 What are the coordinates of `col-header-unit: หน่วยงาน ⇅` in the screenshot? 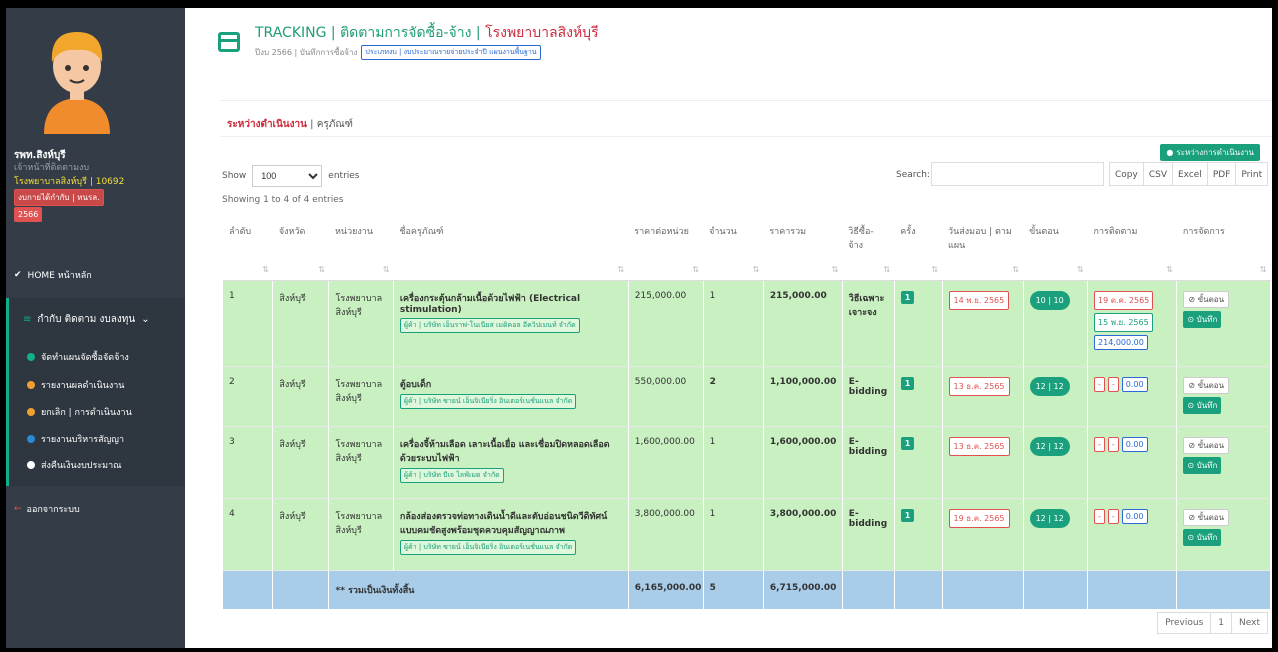 It's located at (361, 248).